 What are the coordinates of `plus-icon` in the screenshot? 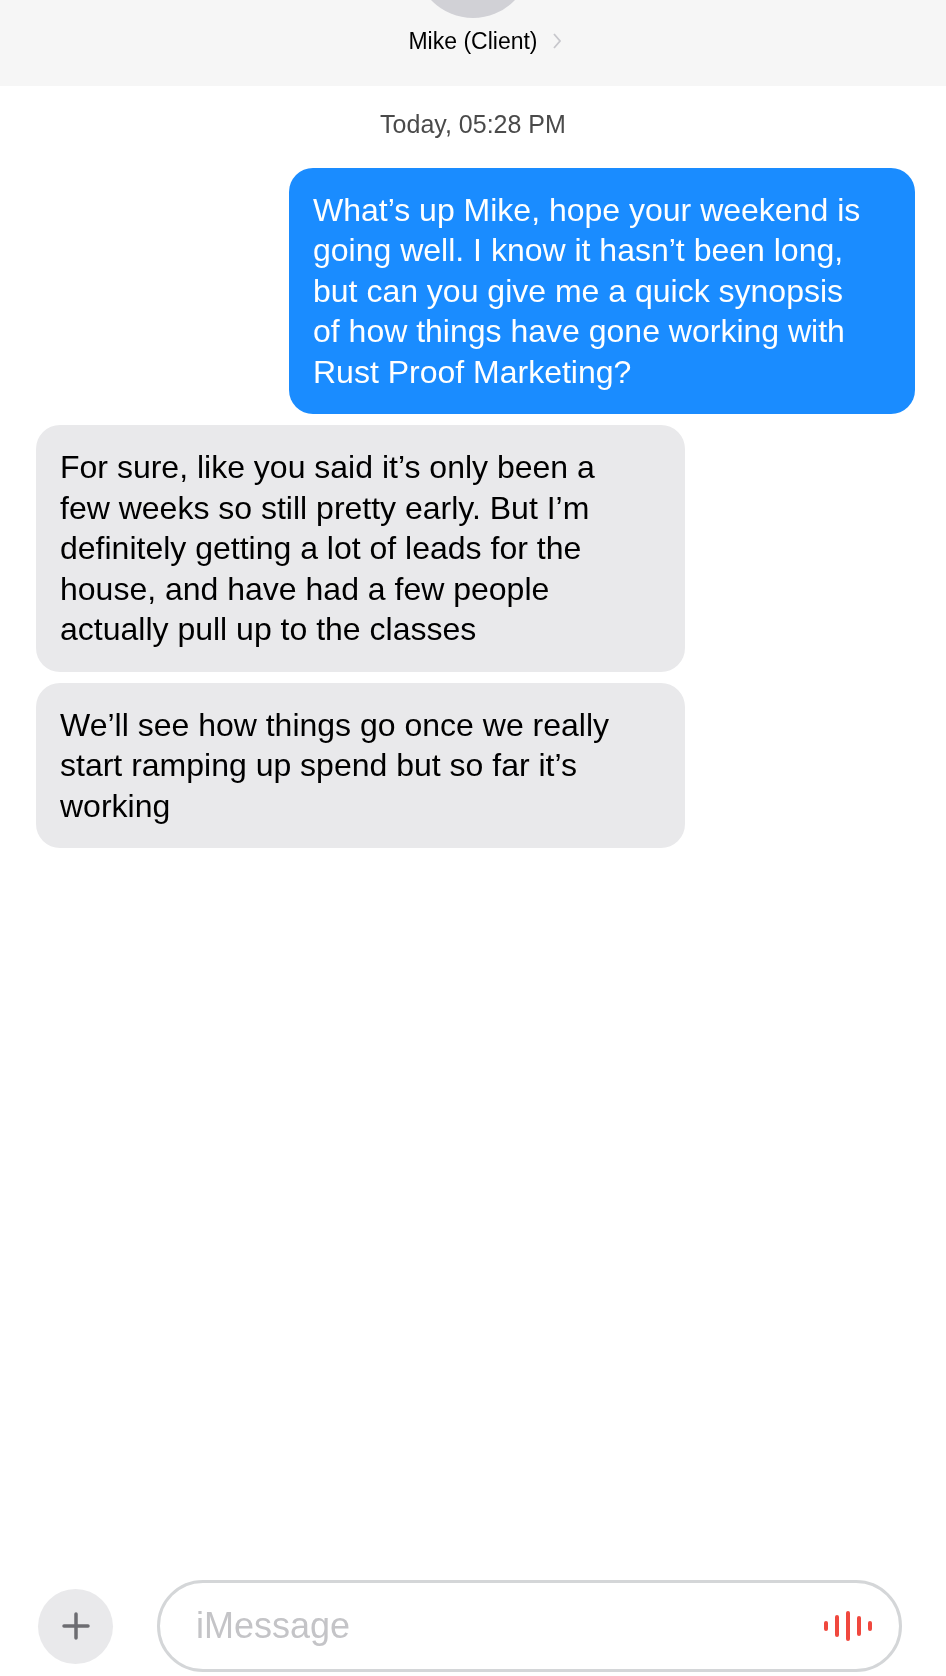 It's located at (75, 1626).